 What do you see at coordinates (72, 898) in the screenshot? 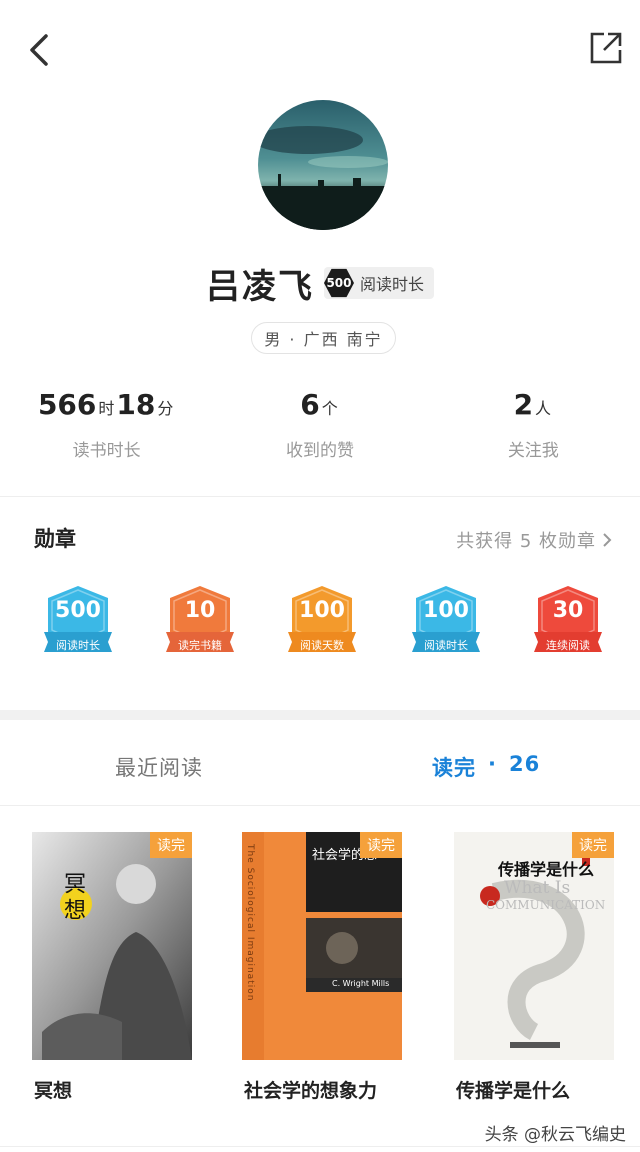
I see `book-cover-title: 冥想` at bounding box center [72, 898].